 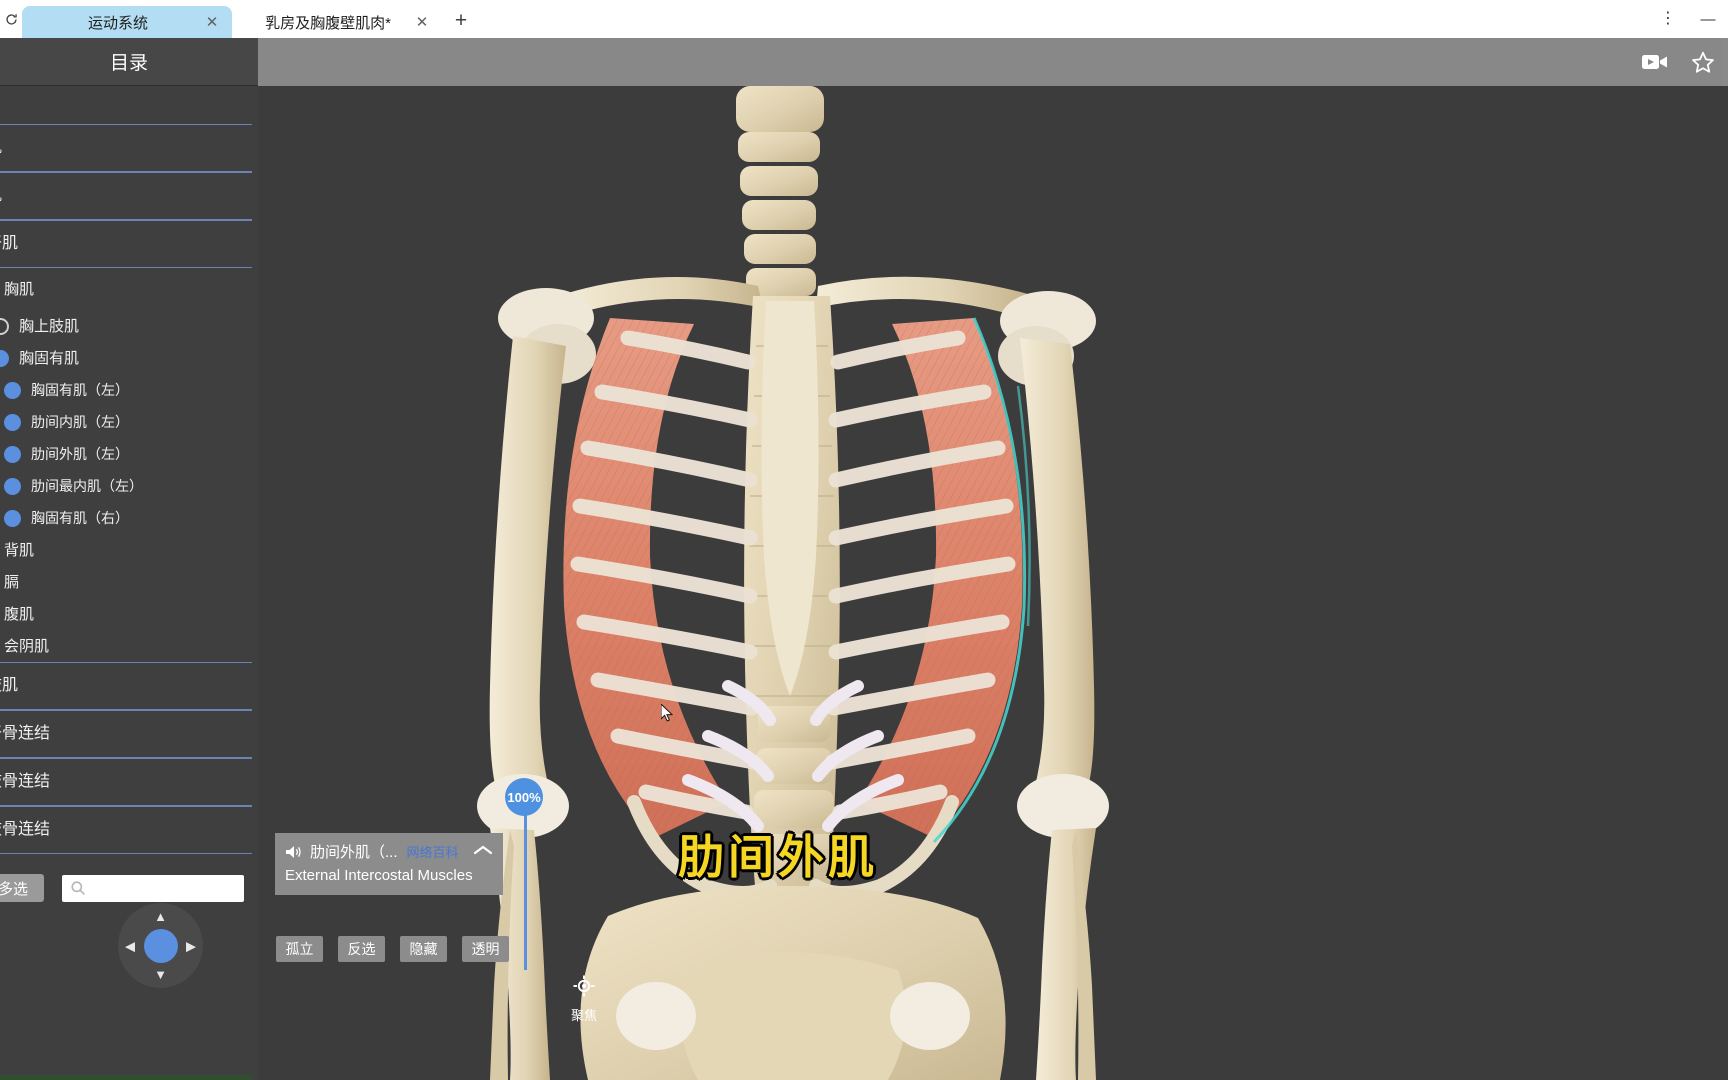 I want to click on isolate-button: 孤立, so click(x=299, y=949).